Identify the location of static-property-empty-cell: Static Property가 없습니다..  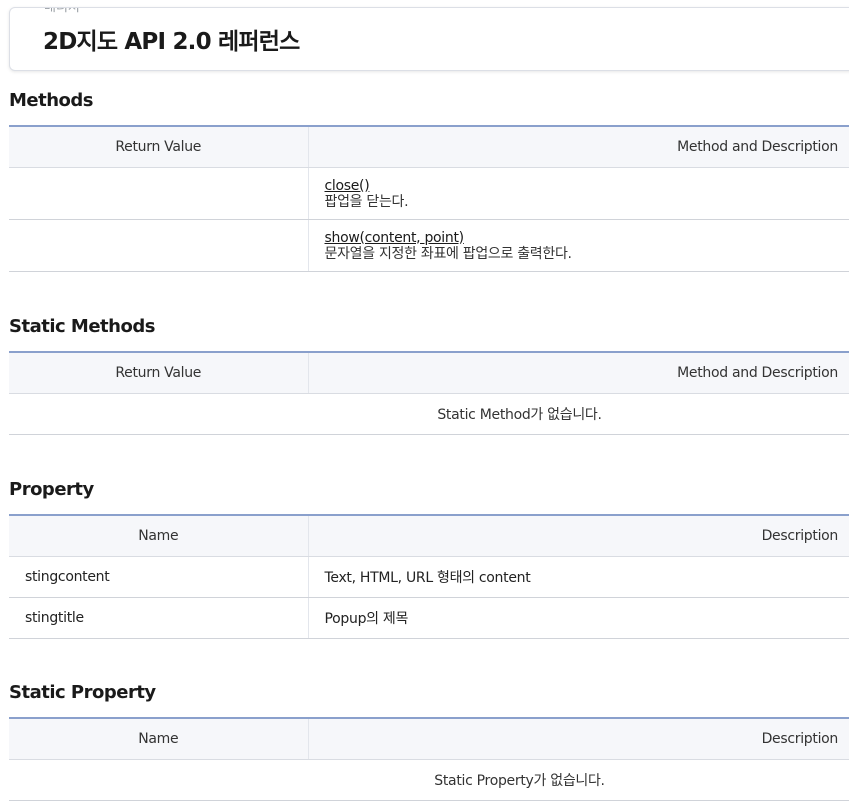
(429, 780).